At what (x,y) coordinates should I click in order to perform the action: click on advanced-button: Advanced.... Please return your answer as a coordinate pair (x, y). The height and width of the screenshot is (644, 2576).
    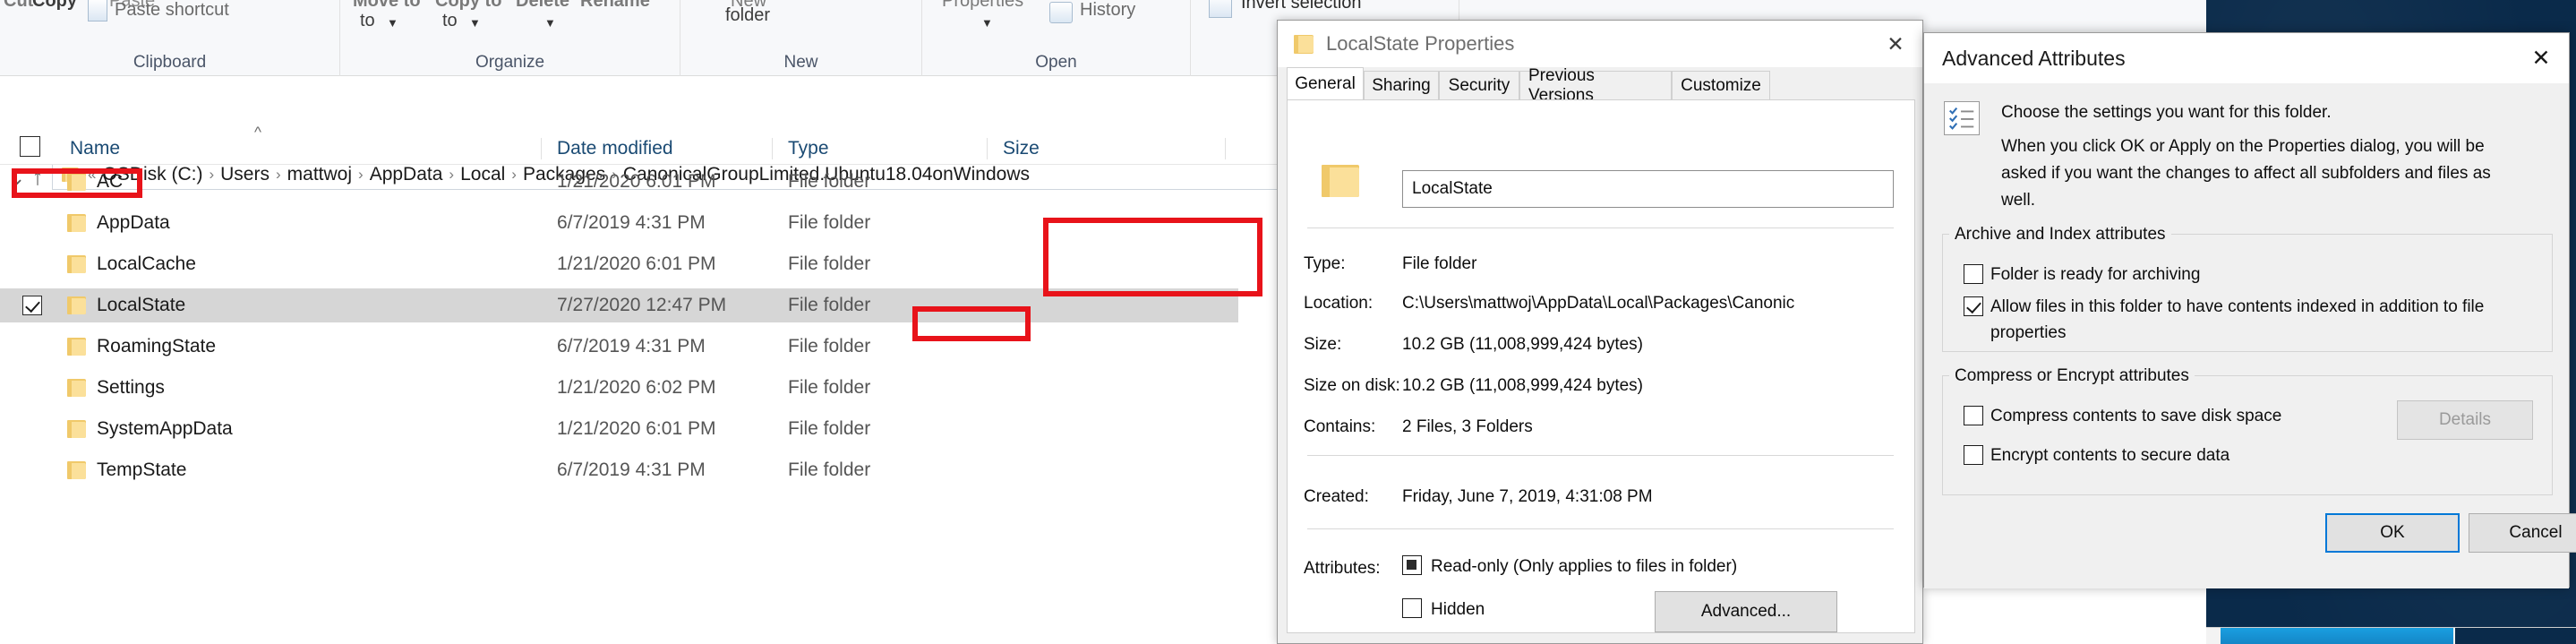
    Looking at the image, I should click on (1746, 611).